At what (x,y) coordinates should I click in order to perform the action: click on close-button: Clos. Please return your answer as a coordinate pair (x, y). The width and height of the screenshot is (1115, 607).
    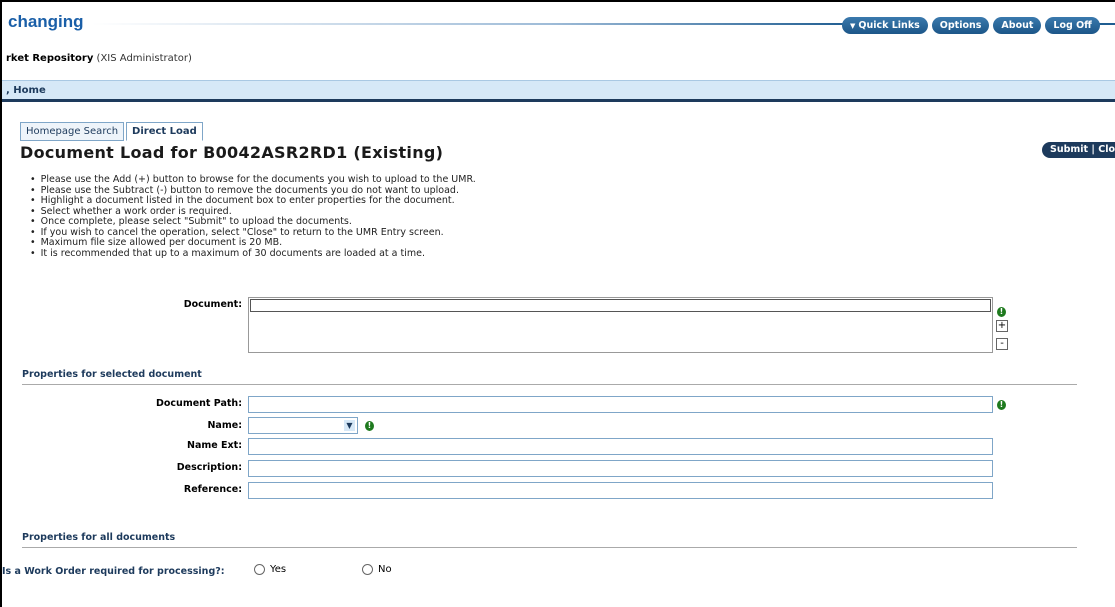
    Looking at the image, I should click on (1106, 149).